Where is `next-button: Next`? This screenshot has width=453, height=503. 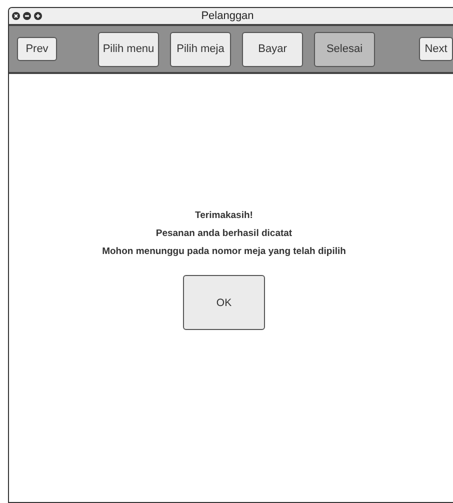
next-button: Next is located at coordinates (436, 49).